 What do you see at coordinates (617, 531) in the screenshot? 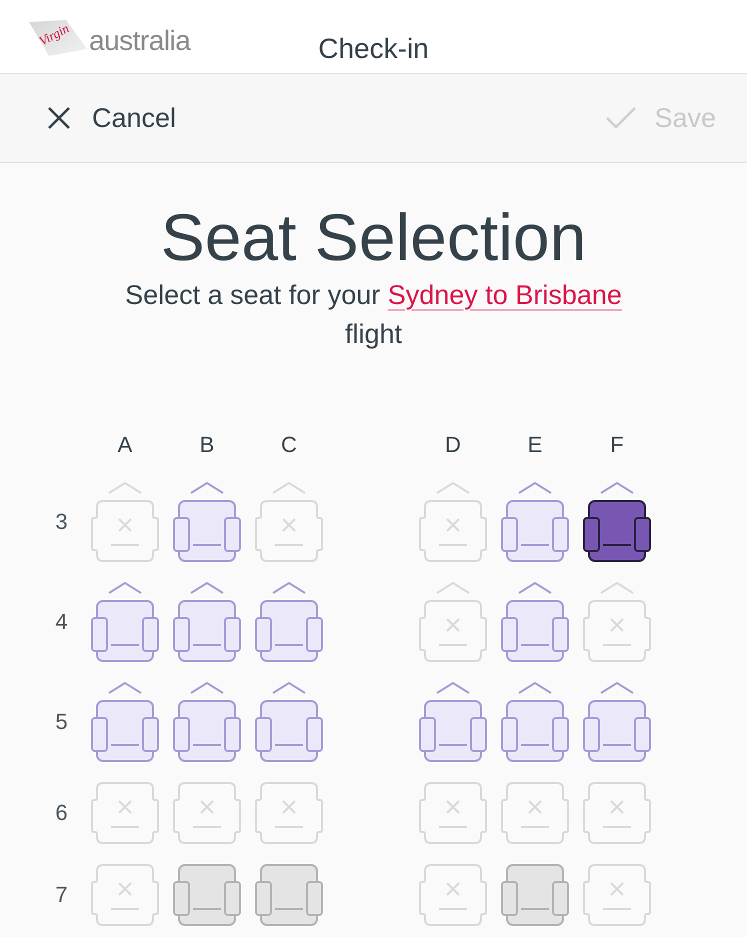
I see `seat-icon` at bounding box center [617, 531].